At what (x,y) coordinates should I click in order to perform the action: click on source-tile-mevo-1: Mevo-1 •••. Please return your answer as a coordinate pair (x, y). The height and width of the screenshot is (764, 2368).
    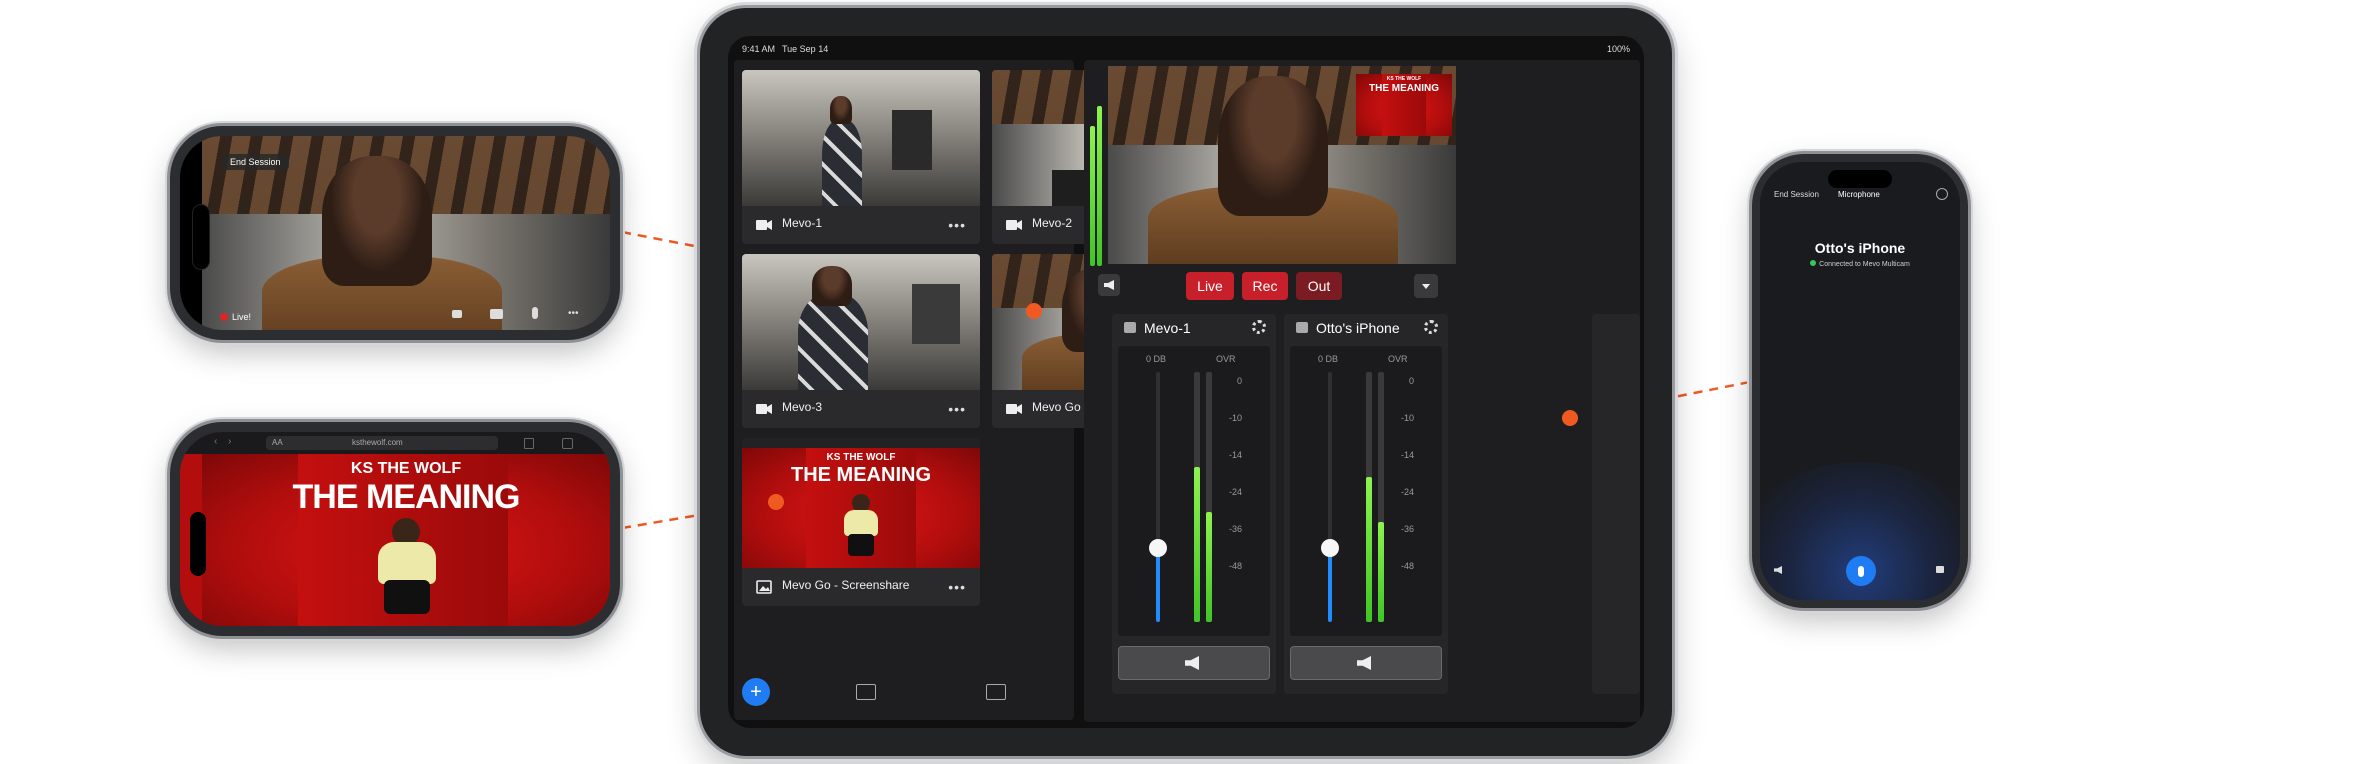
    Looking at the image, I should click on (861, 157).